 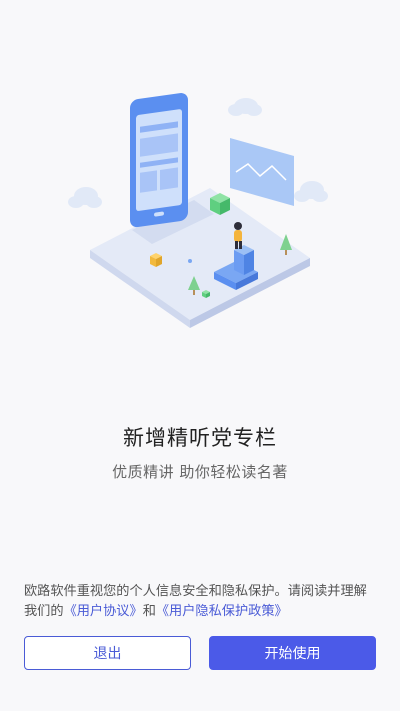 I want to click on privacy-policy-link: 《用户隐私保护政策》, so click(x=222, y=611).